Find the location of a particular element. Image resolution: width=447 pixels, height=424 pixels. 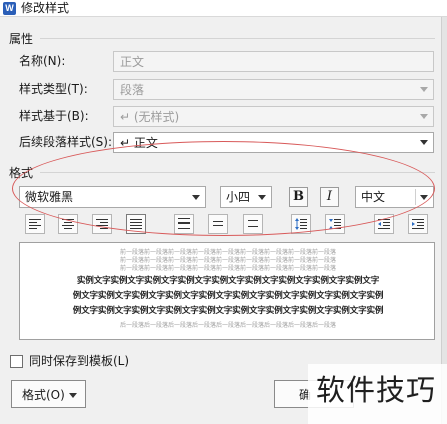

save-to-template-checkbox is located at coordinates (16, 361).